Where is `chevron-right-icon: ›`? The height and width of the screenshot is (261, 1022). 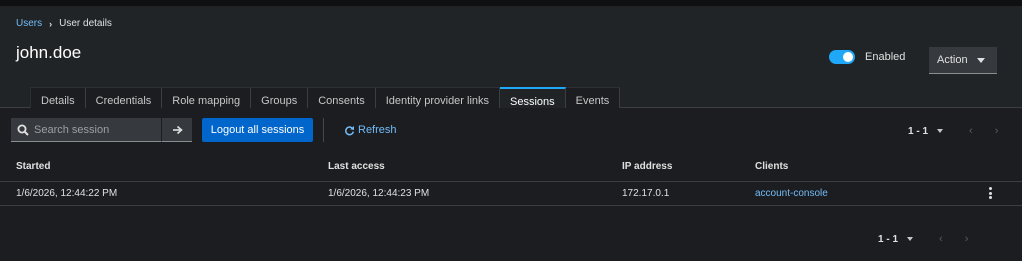 chevron-right-icon: › is located at coordinates (51, 23).